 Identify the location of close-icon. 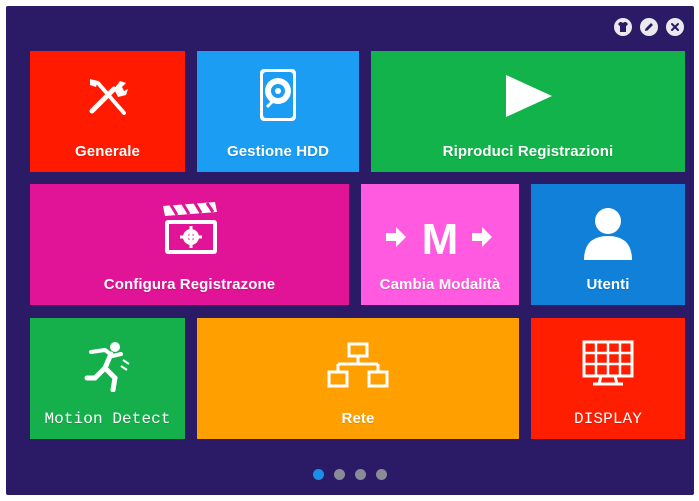
(675, 27).